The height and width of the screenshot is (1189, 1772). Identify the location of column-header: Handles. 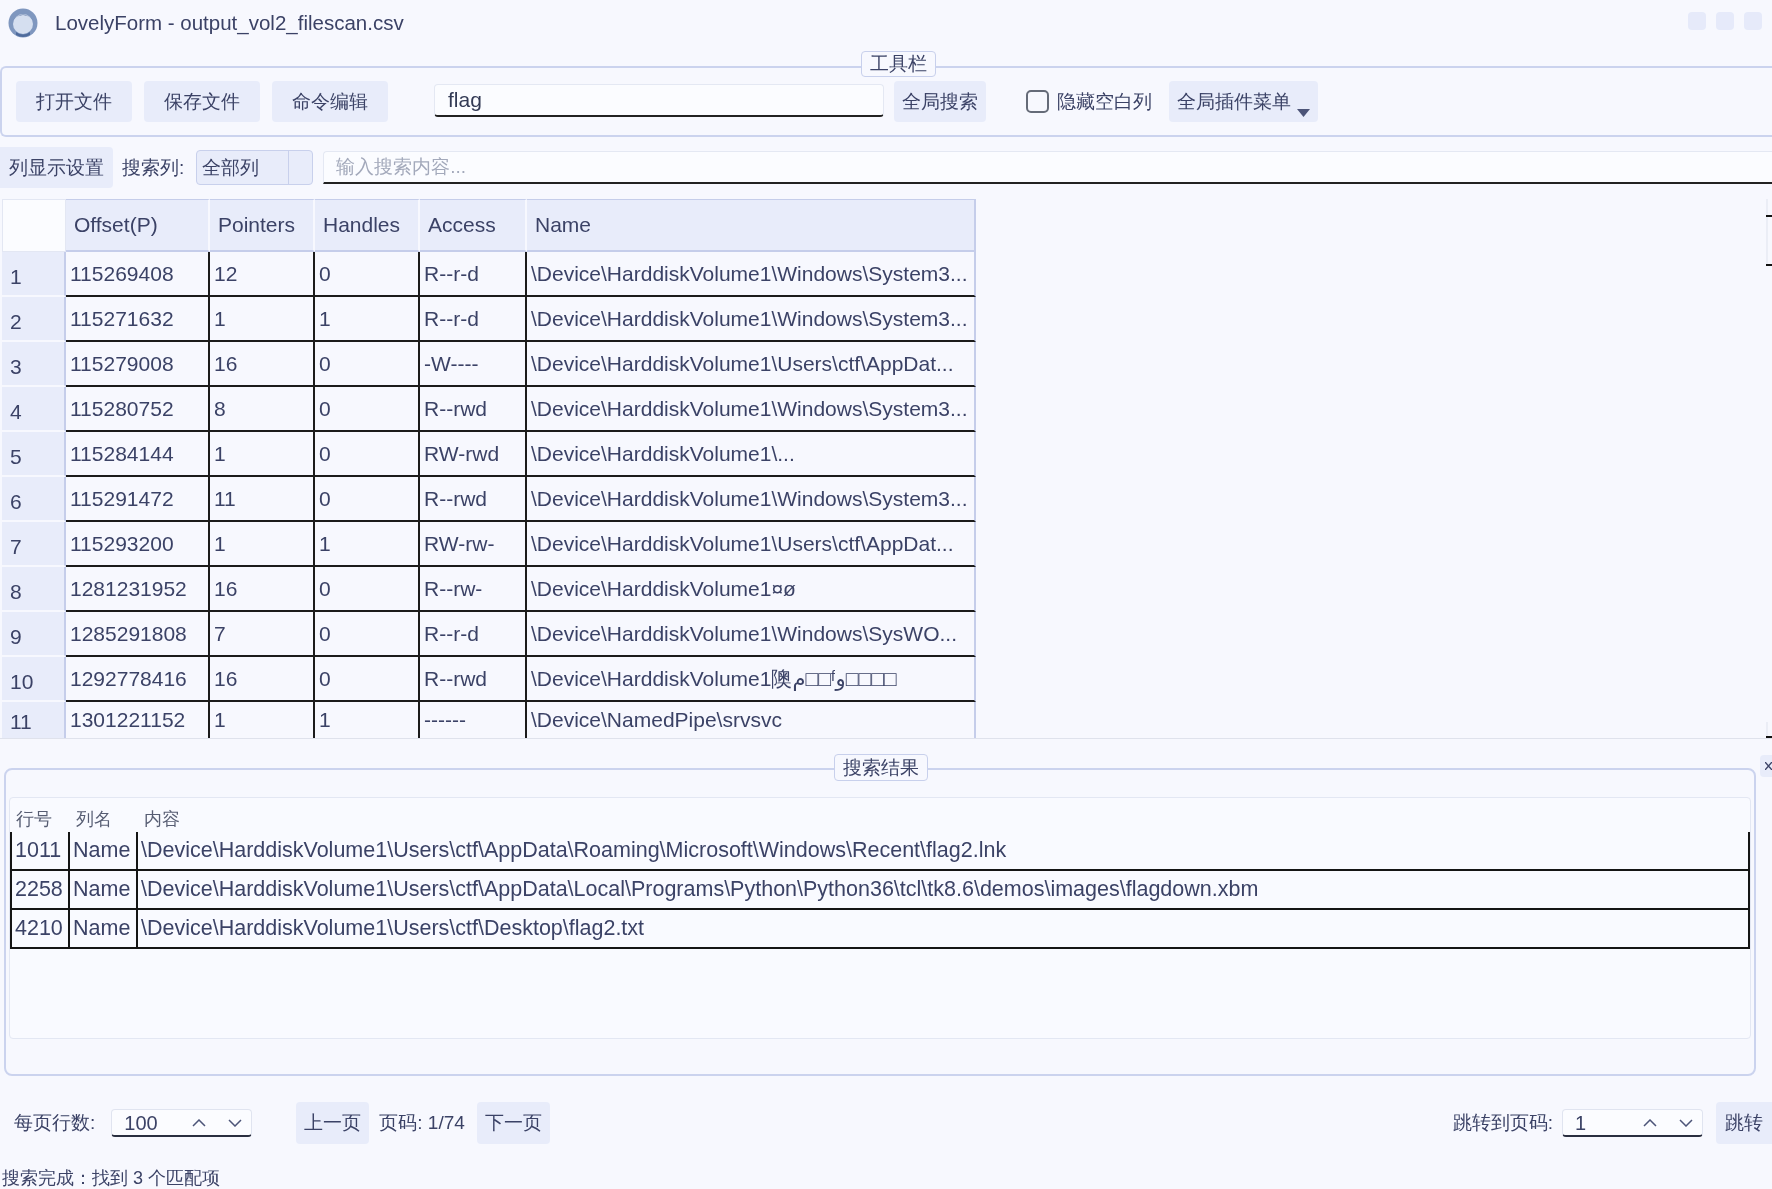
(367, 225).